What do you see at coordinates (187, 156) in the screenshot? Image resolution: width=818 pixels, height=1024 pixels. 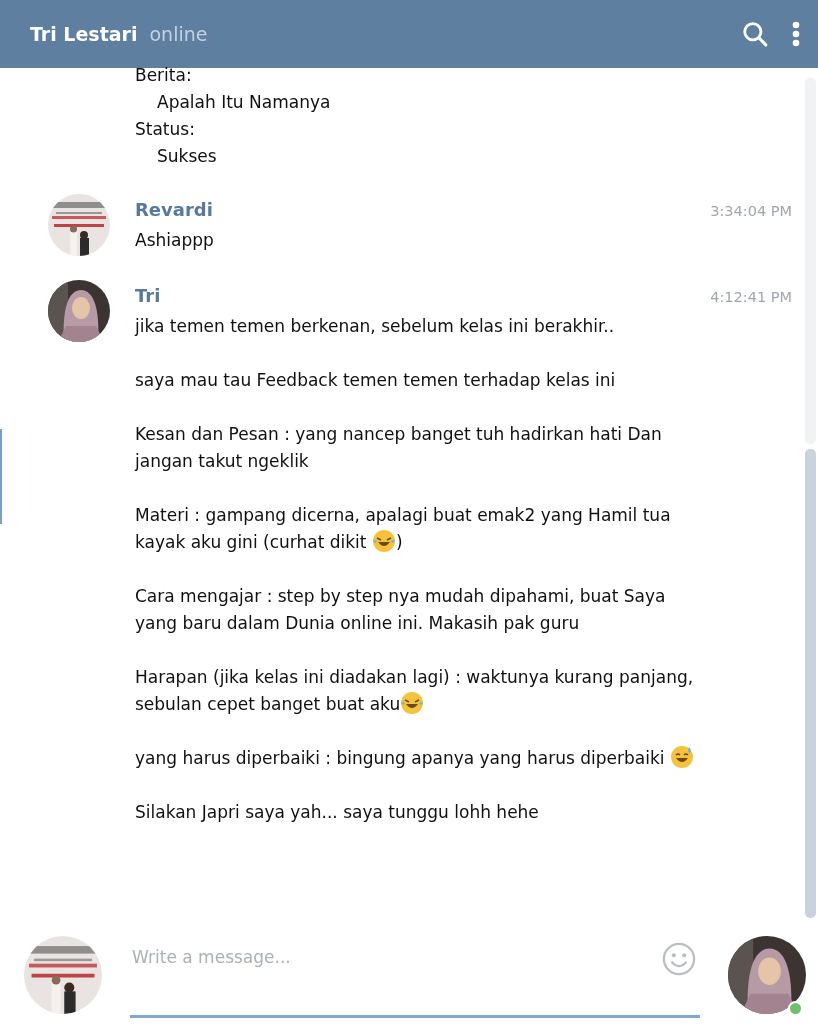 I see `message-text: Sukses` at bounding box center [187, 156].